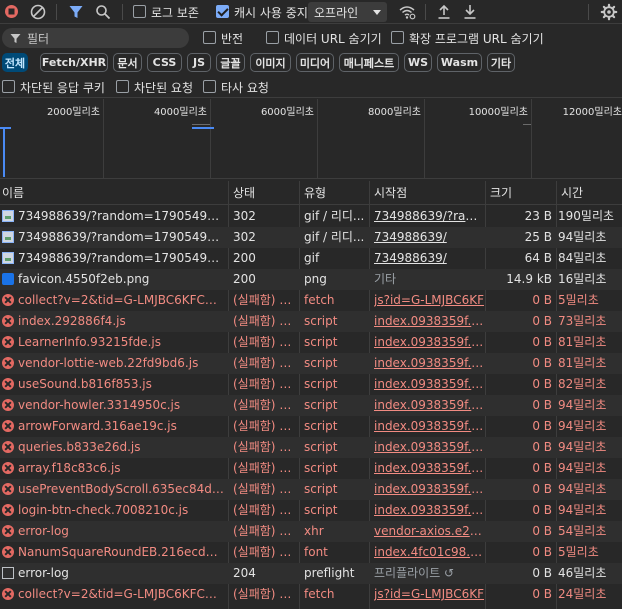  I want to click on cell-initiator: vendor-axios.e29f9, so click(429, 531).